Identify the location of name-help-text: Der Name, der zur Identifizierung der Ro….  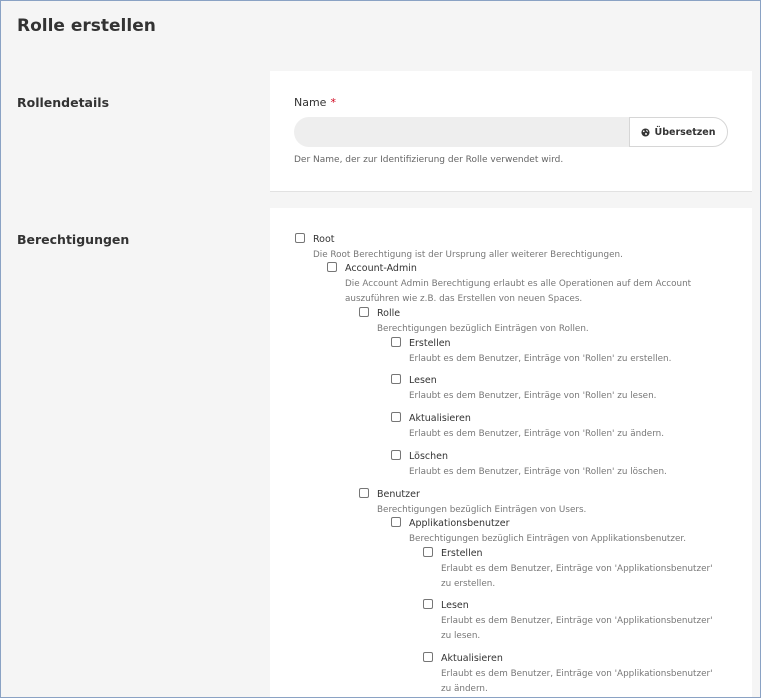
(429, 160).